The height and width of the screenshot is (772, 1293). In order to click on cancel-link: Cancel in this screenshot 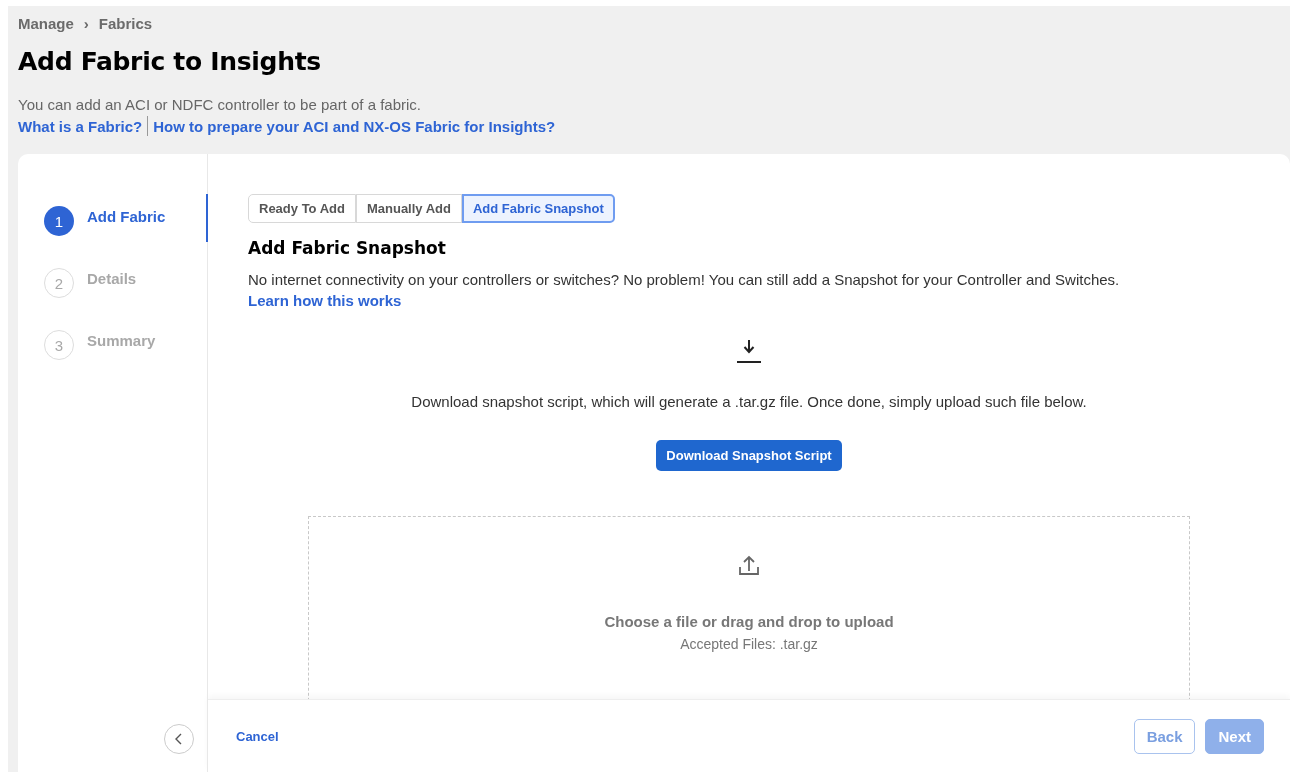, I will do `click(257, 736)`.